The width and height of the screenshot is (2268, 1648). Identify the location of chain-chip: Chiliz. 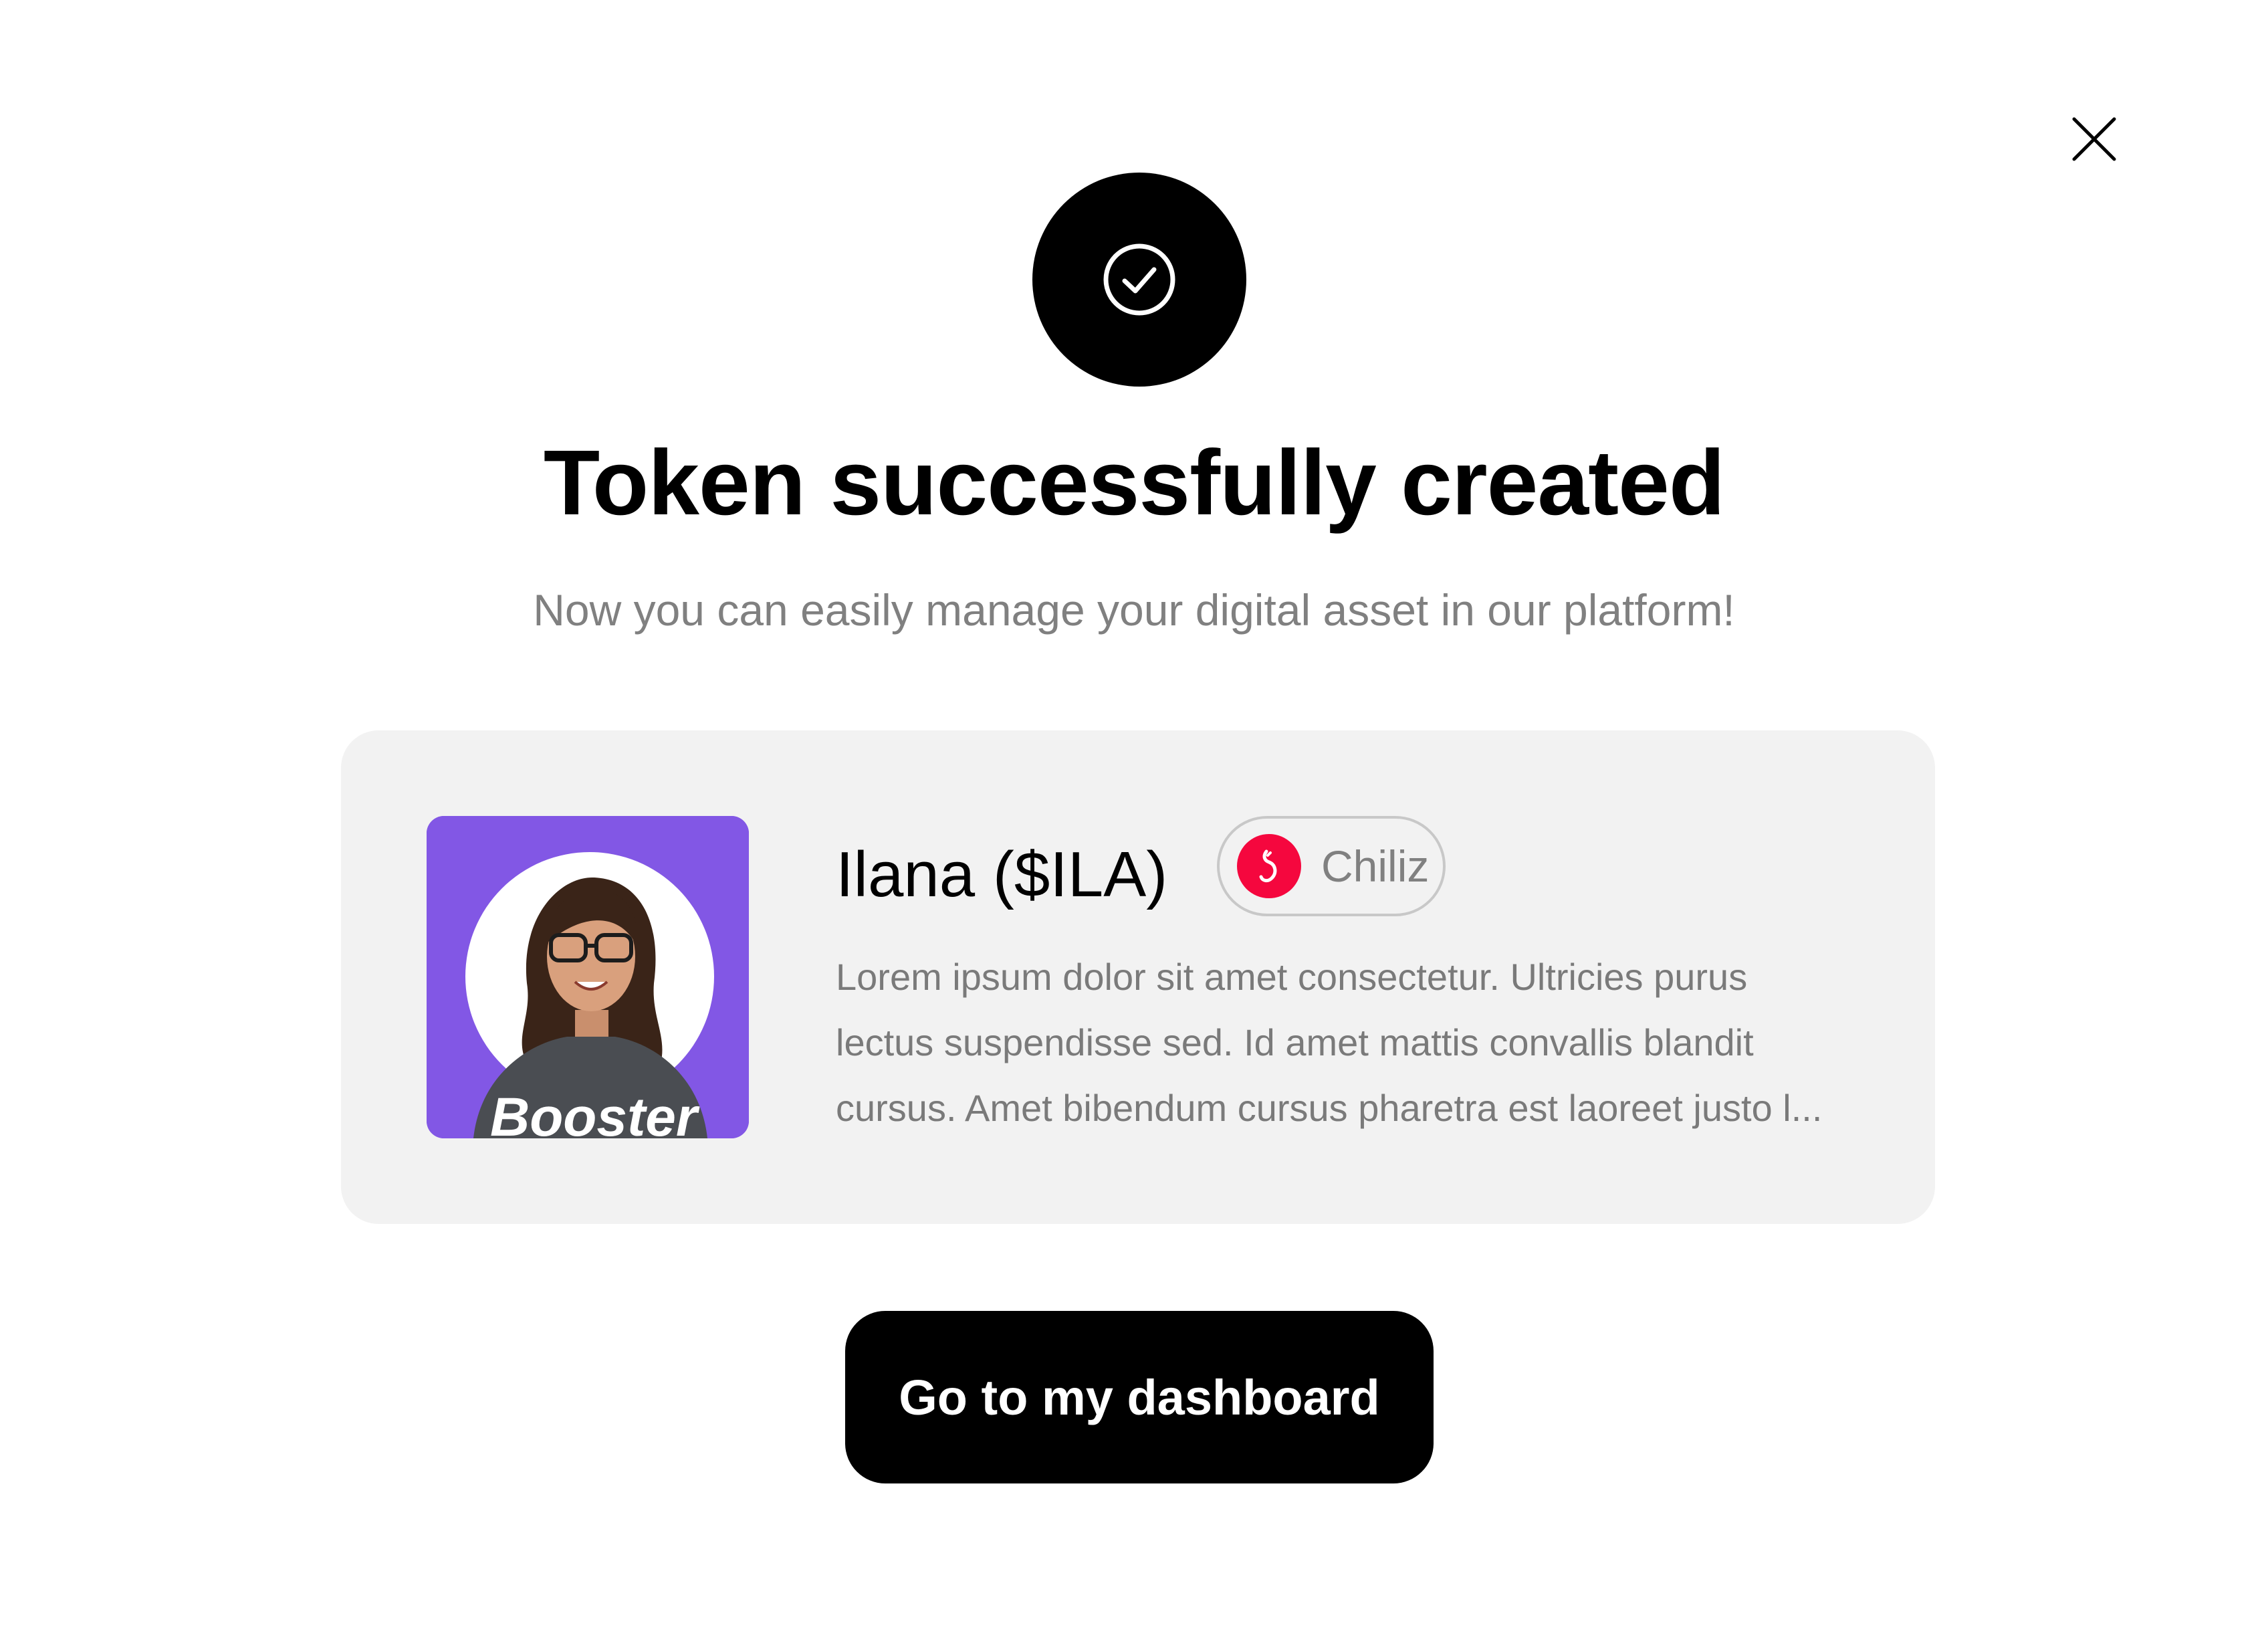
(1331, 866).